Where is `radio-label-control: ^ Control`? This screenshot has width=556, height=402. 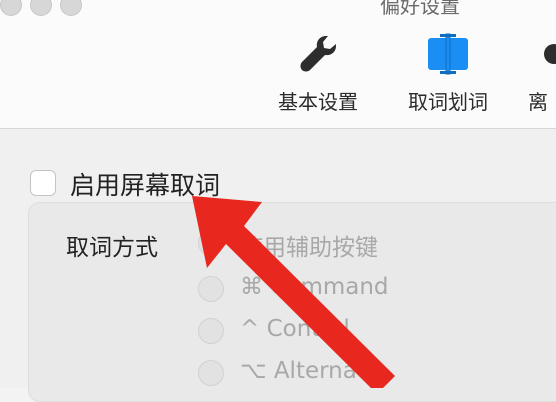
radio-label-control: ^ Control is located at coordinates (295, 329).